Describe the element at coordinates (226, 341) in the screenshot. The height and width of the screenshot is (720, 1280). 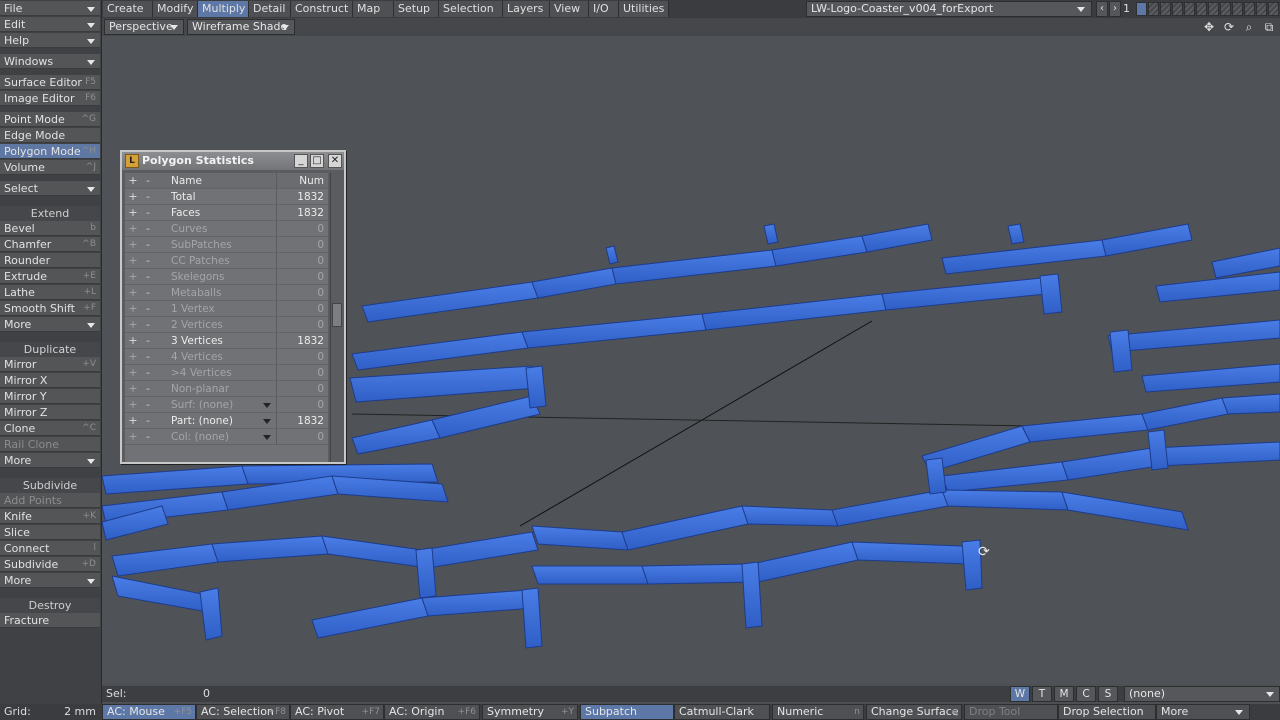
I see `table-row: + - 3 Vertices 1832` at that location.